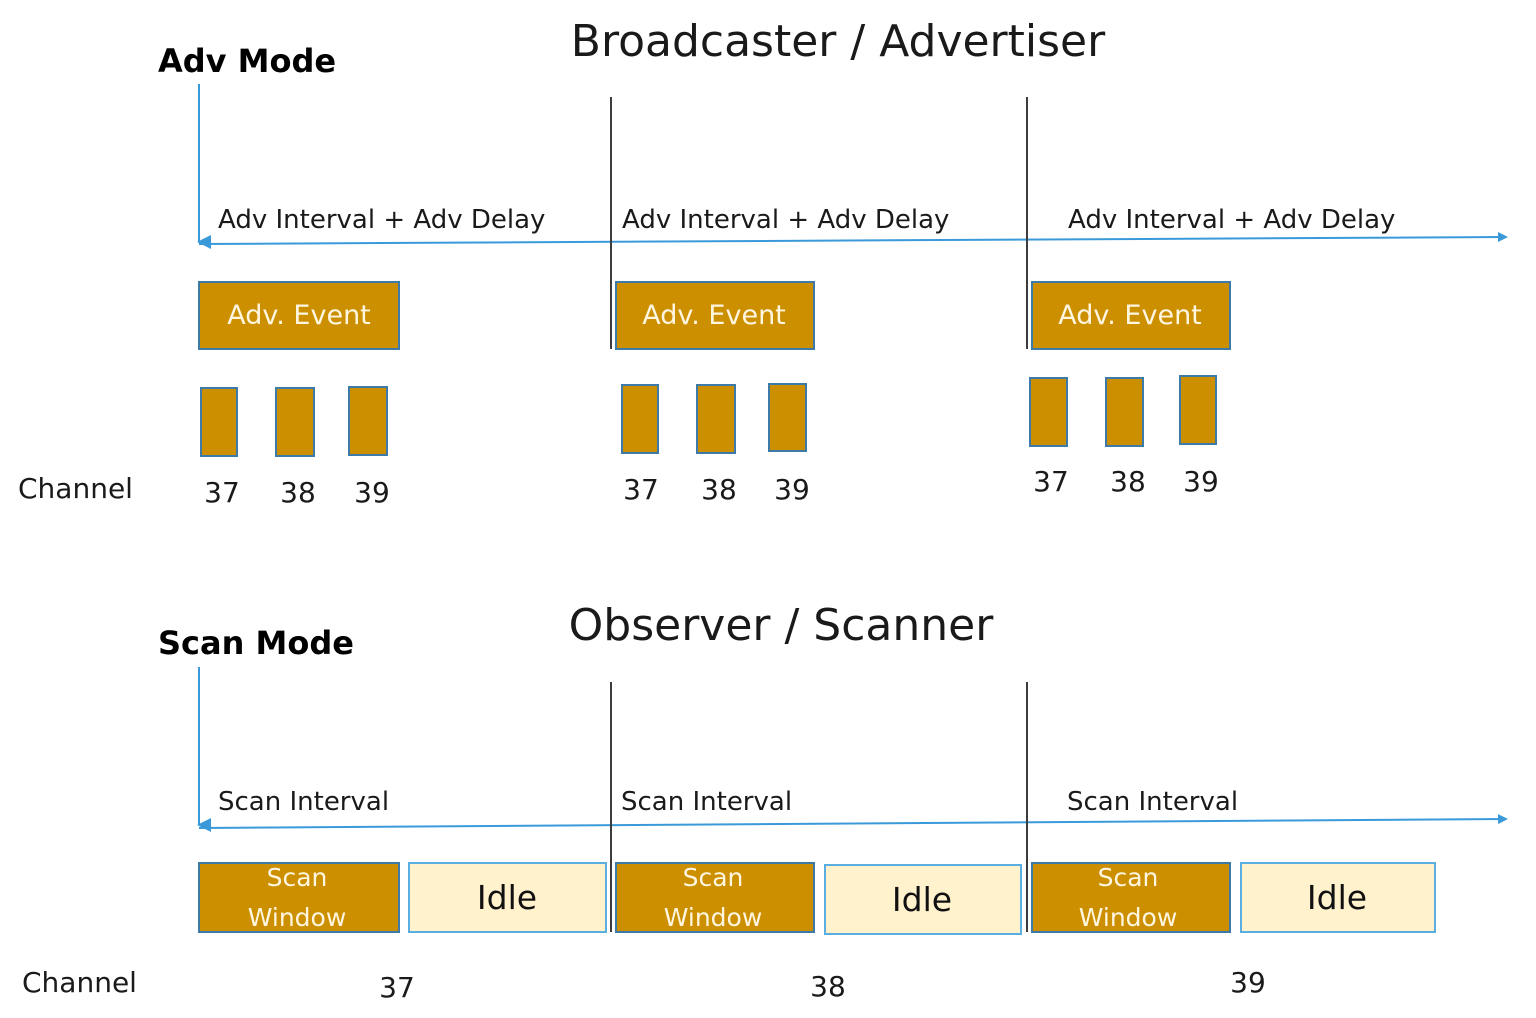 The height and width of the screenshot is (1018, 1536). Describe the element at coordinates (247, 61) in the screenshot. I see `adv-mode-label: Adv Mode` at that location.